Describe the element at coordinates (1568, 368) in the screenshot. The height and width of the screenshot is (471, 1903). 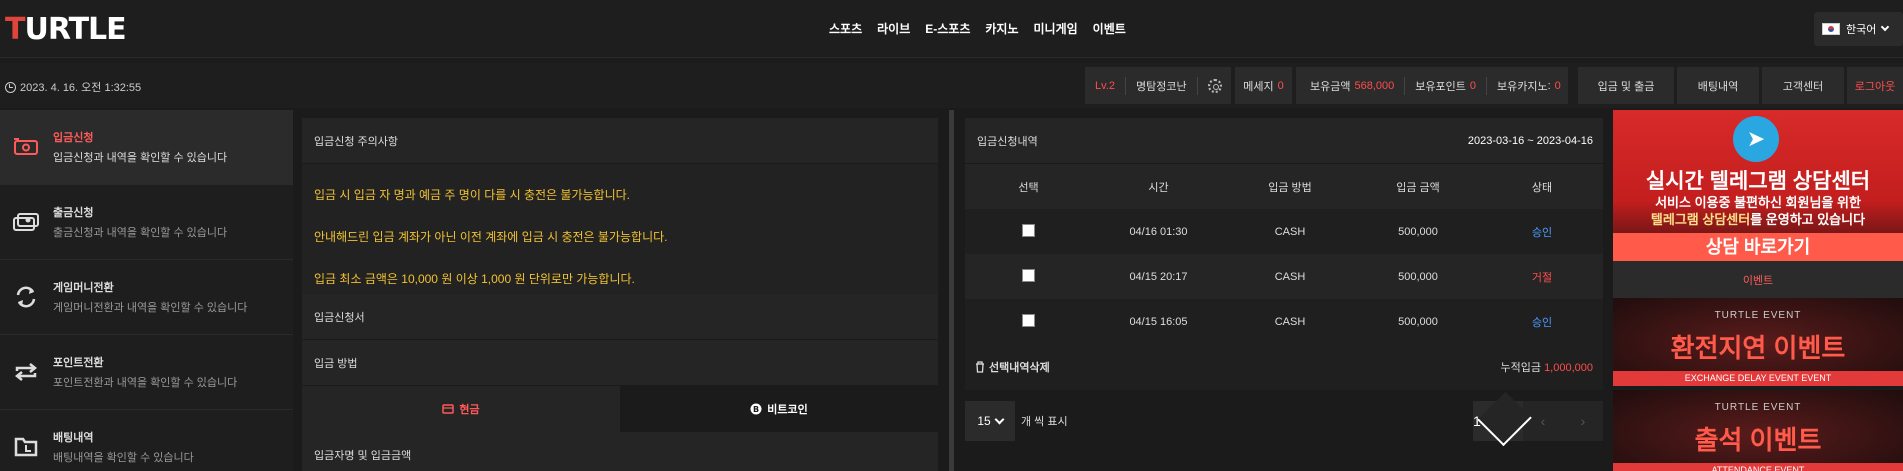
I see `total-deposit-value: 1,000,000` at that location.